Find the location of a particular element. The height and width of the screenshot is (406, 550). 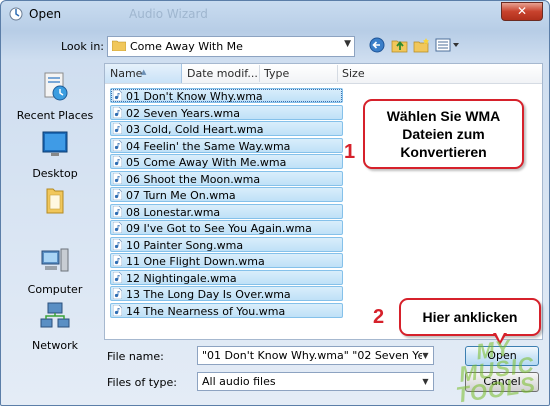

filetype-value: All audio files is located at coordinates (239, 381).